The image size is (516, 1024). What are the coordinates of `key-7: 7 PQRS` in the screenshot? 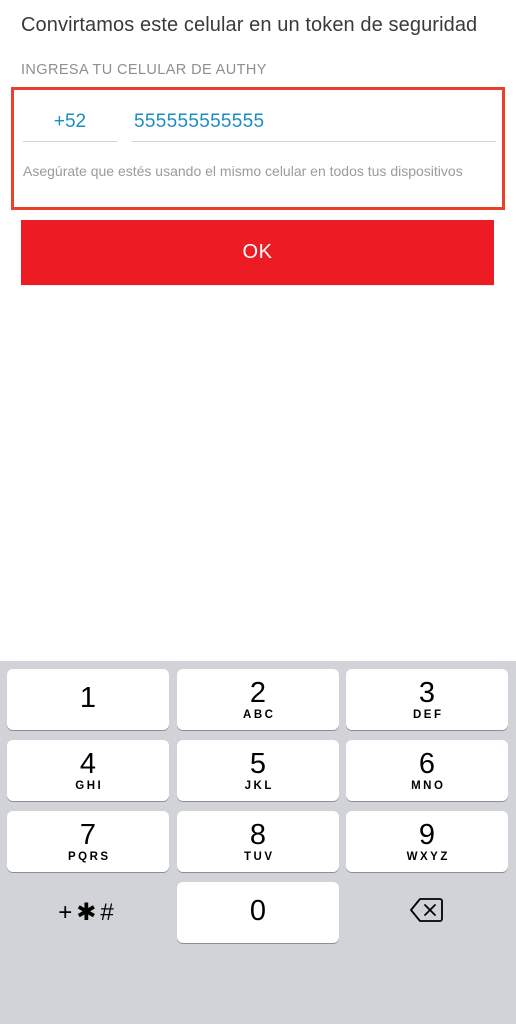 It's located at (88, 841).